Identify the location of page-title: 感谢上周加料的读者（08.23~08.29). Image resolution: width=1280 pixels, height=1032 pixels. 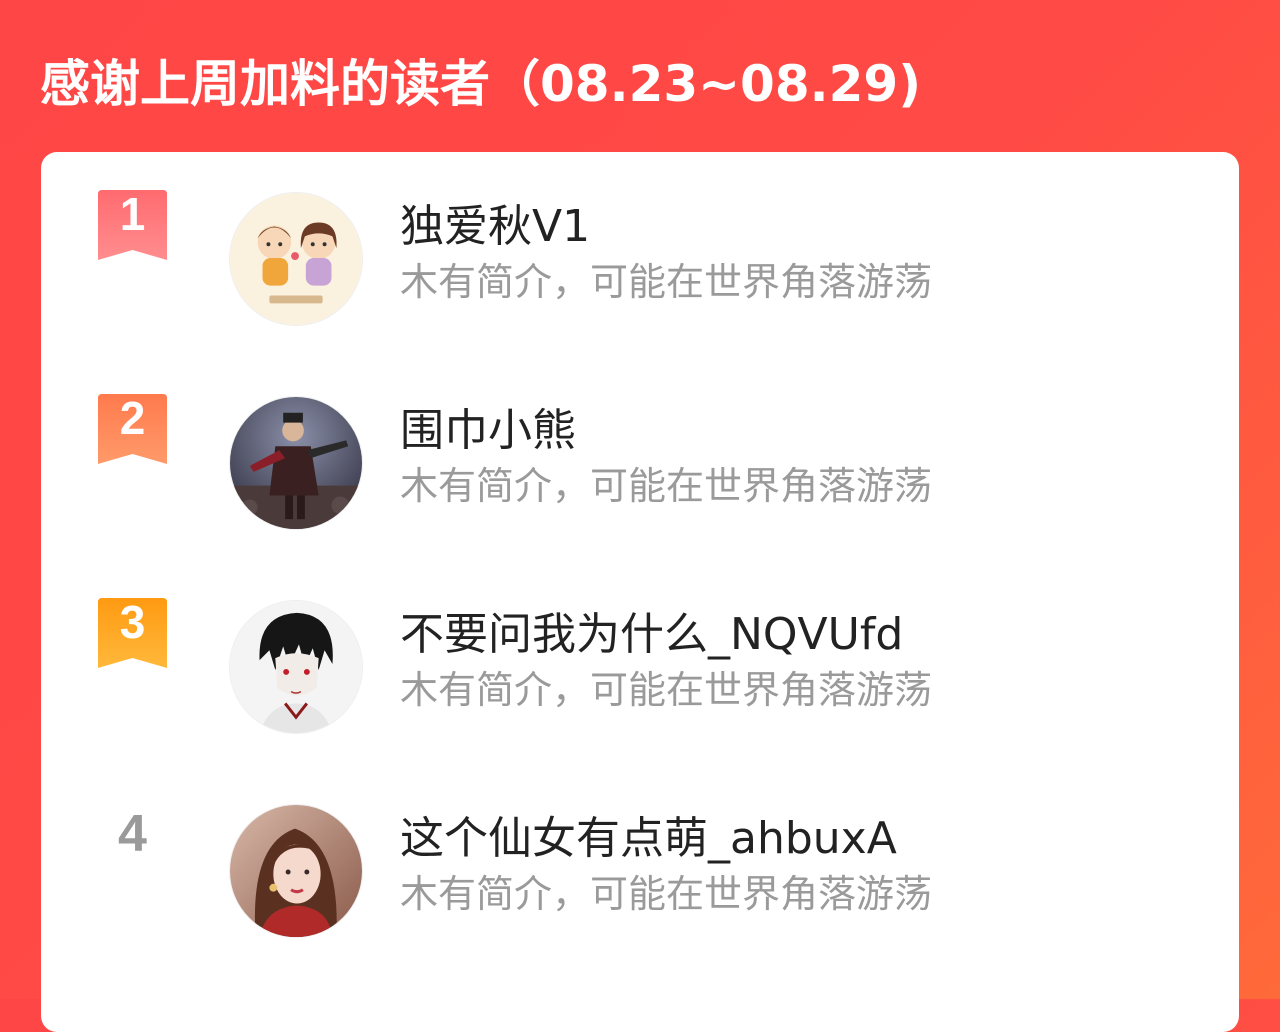
(481, 84).